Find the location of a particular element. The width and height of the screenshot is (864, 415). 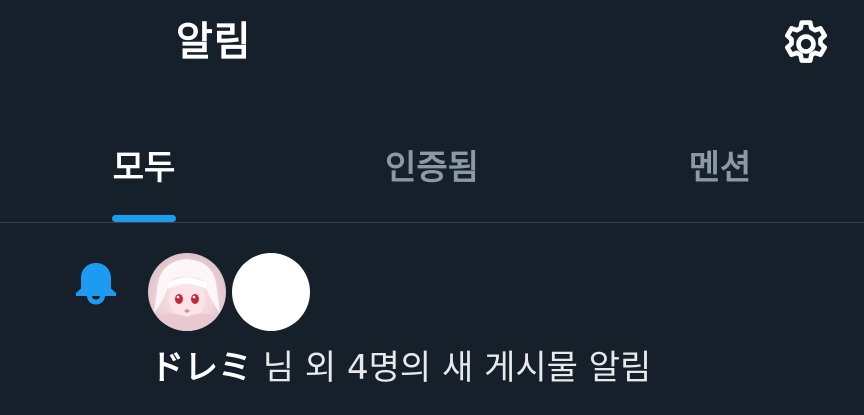

blank-white-avatar is located at coordinates (271, 292).